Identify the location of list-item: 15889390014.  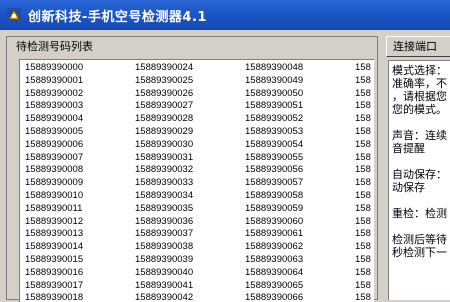
(80, 247).